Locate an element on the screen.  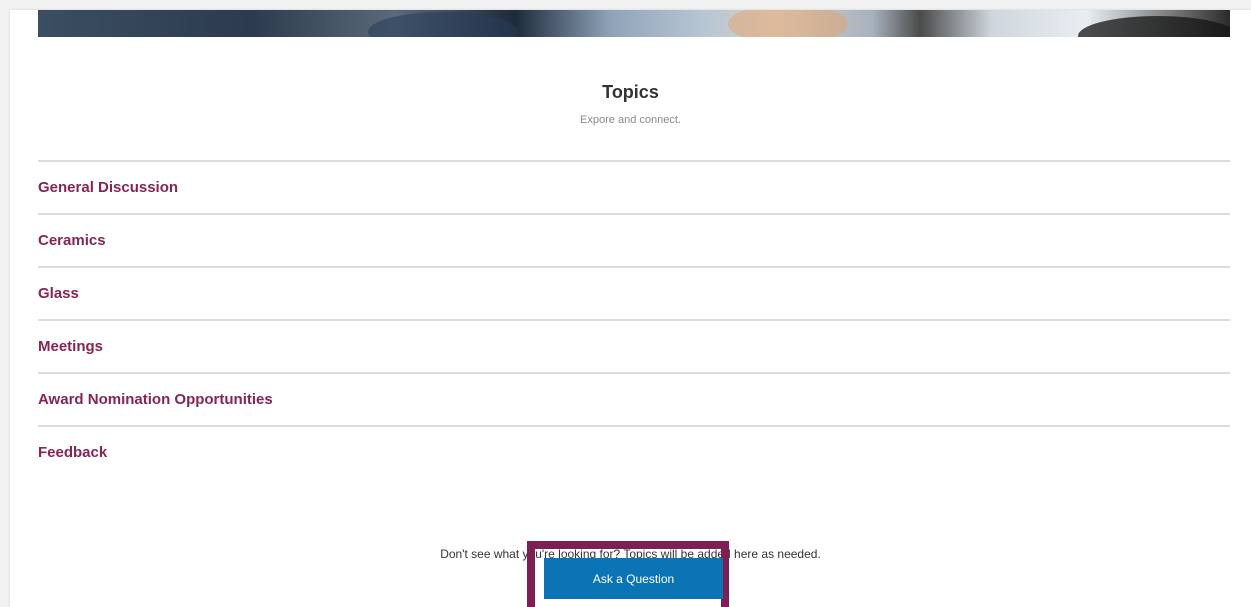
topic-link-meetings: Meetings is located at coordinates (70, 346).